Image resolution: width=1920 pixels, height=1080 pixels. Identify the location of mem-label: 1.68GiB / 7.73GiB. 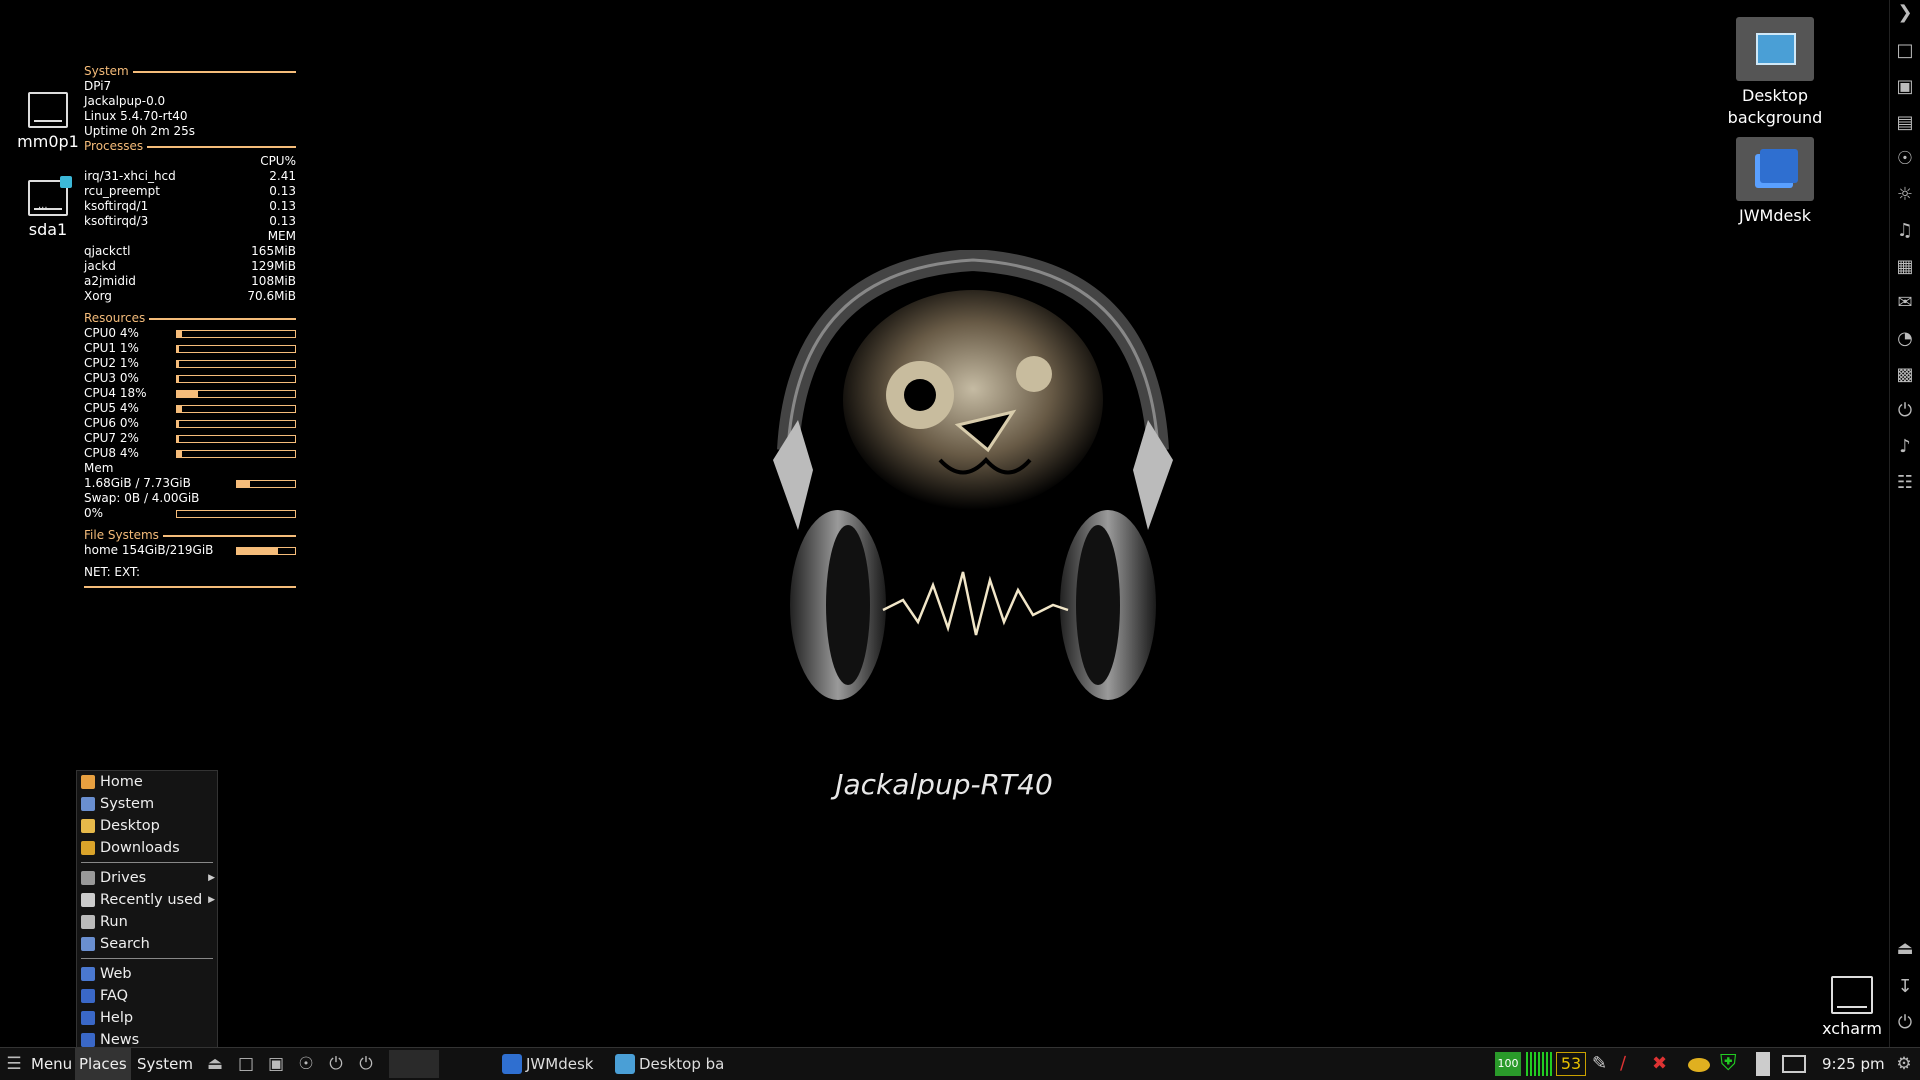
(137, 483).